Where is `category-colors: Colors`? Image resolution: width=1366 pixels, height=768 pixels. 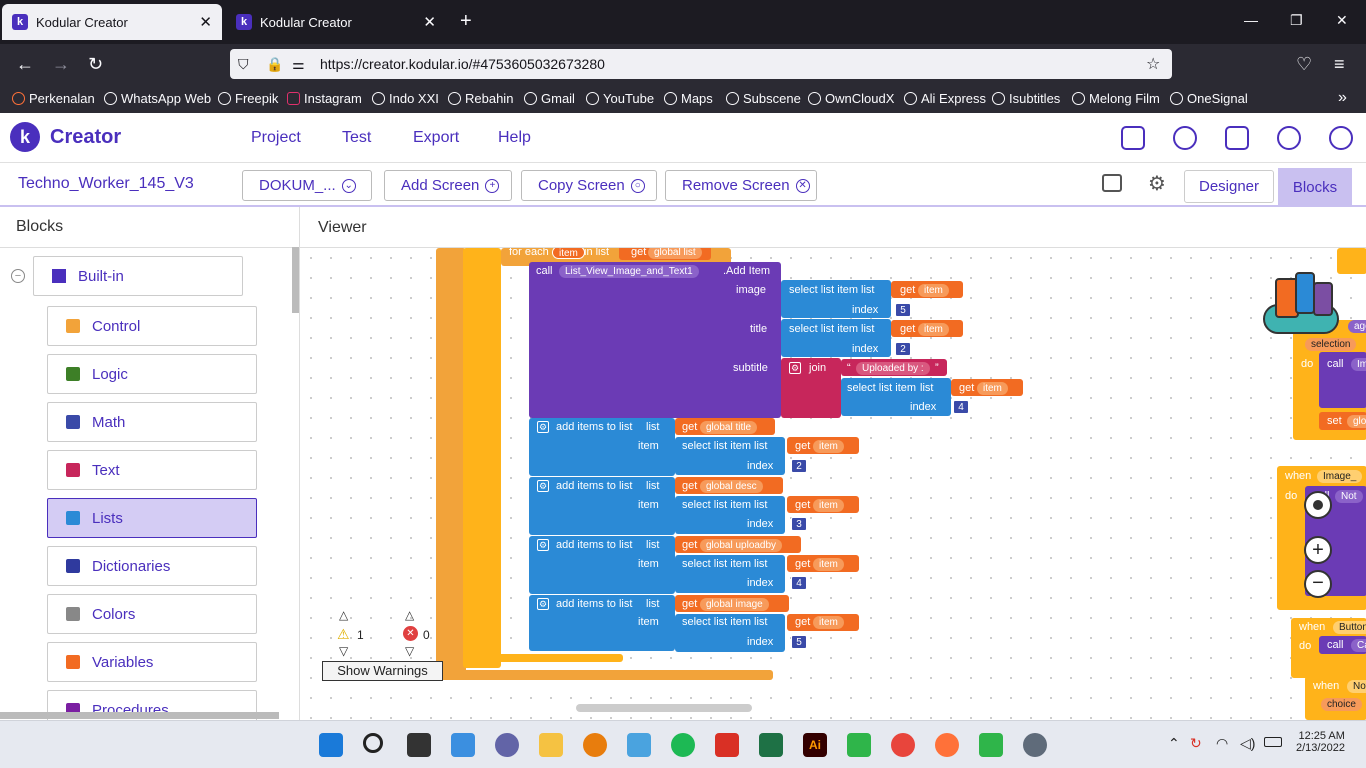 category-colors: Colors is located at coordinates (152, 614).